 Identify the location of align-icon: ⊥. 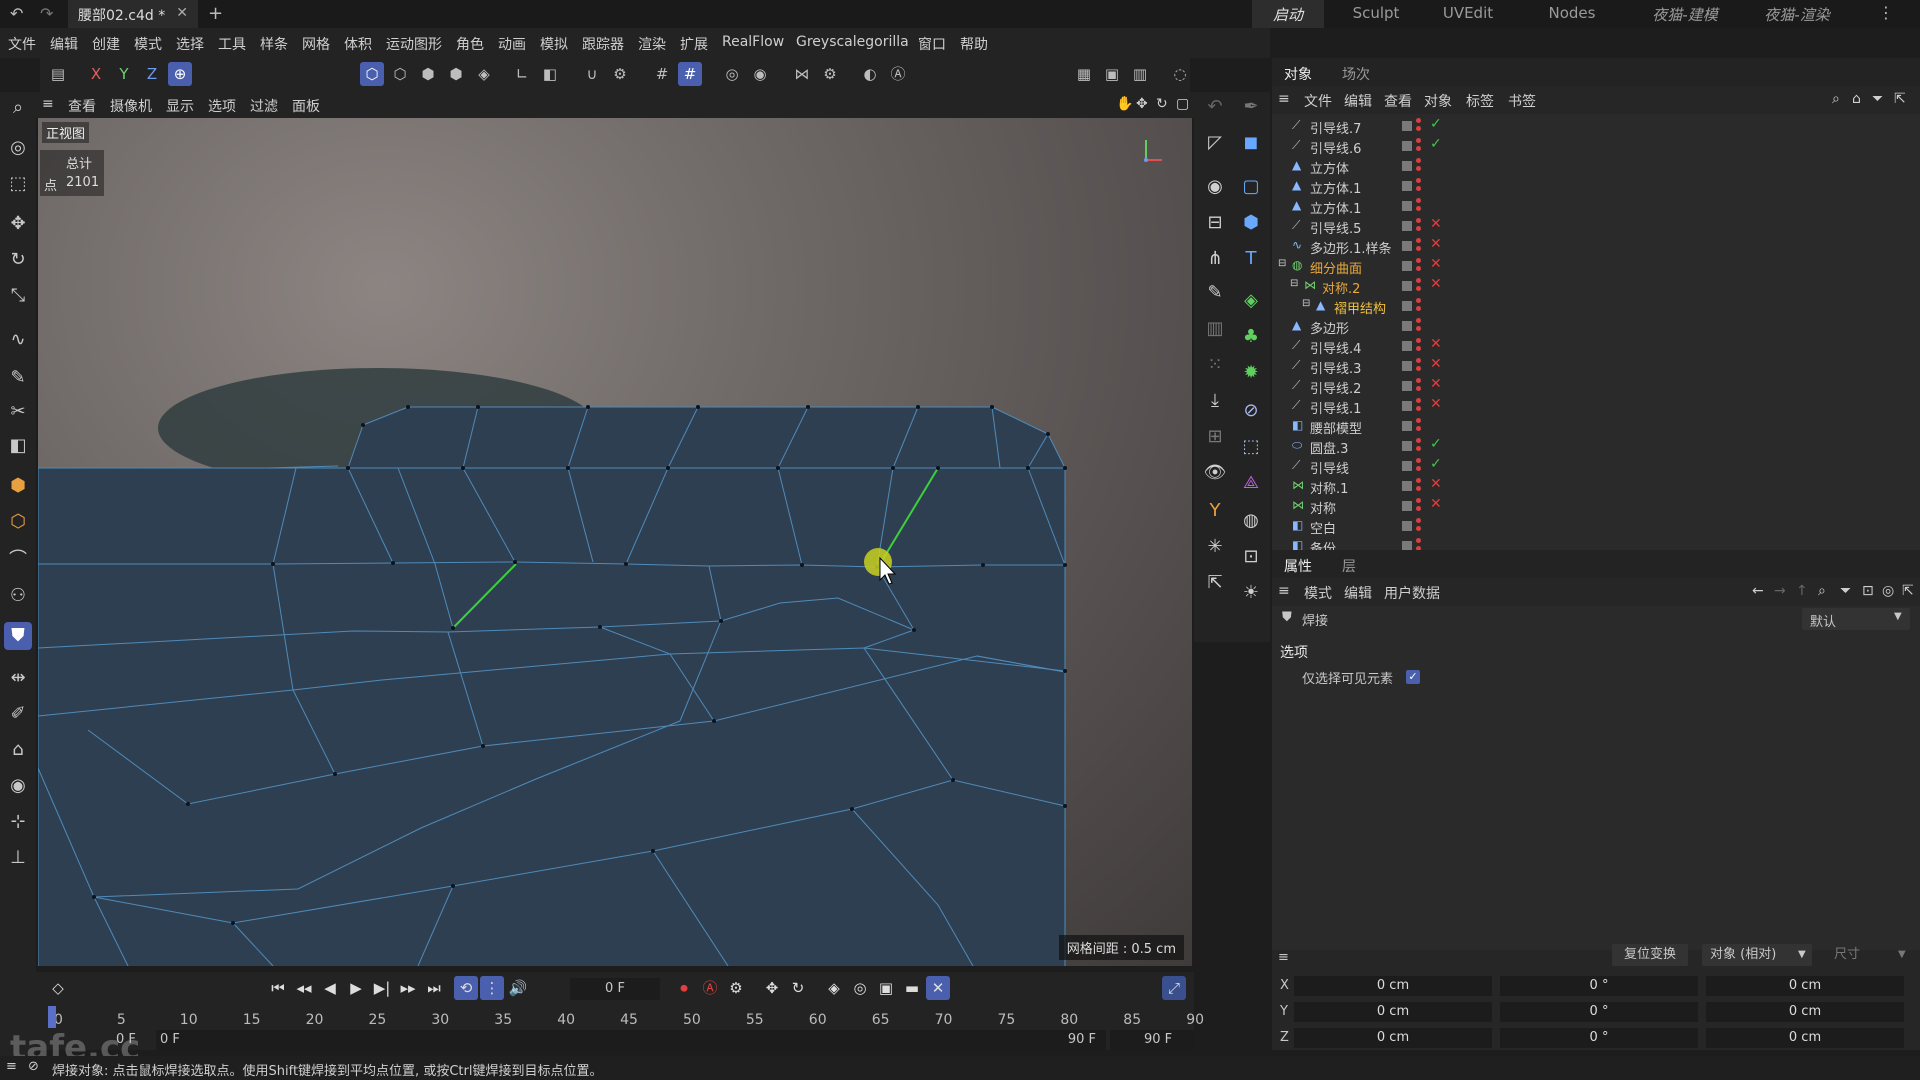
(18, 858).